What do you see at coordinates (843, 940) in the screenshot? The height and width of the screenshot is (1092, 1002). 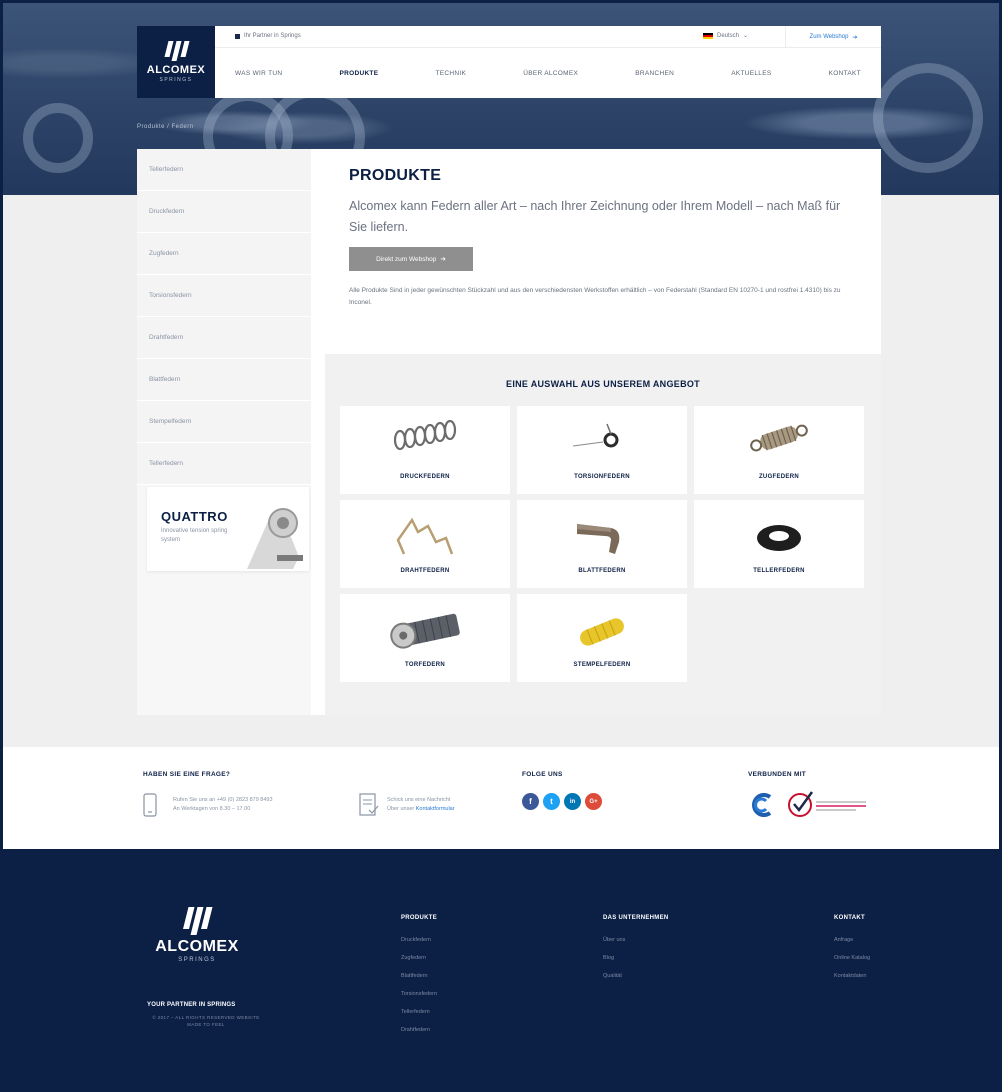 I see `footer-link: Anfrage` at bounding box center [843, 940].